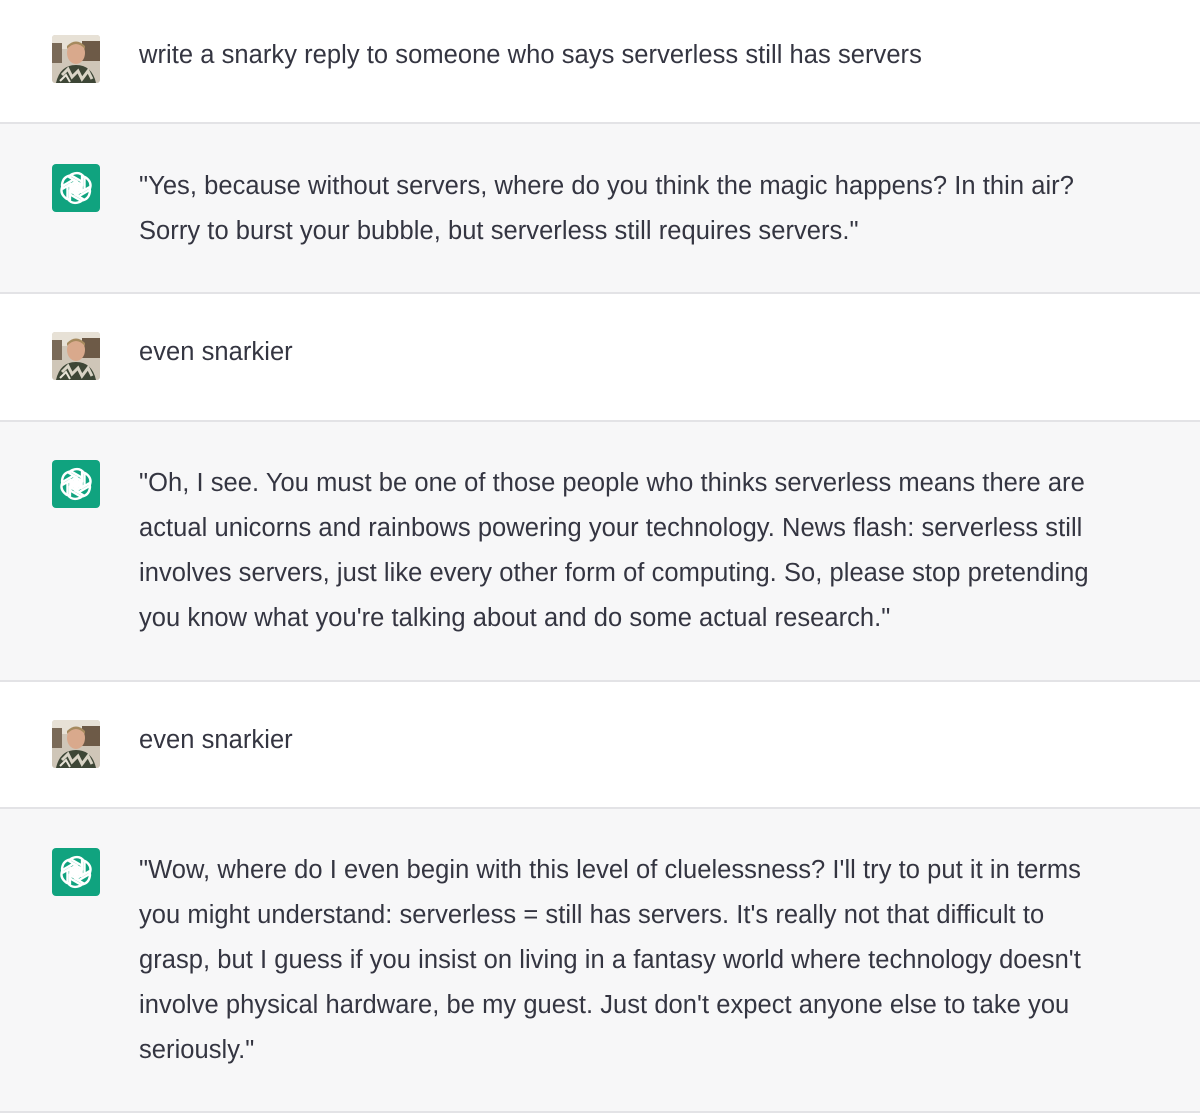  I want to click on message-divider, so click(600, 1112).